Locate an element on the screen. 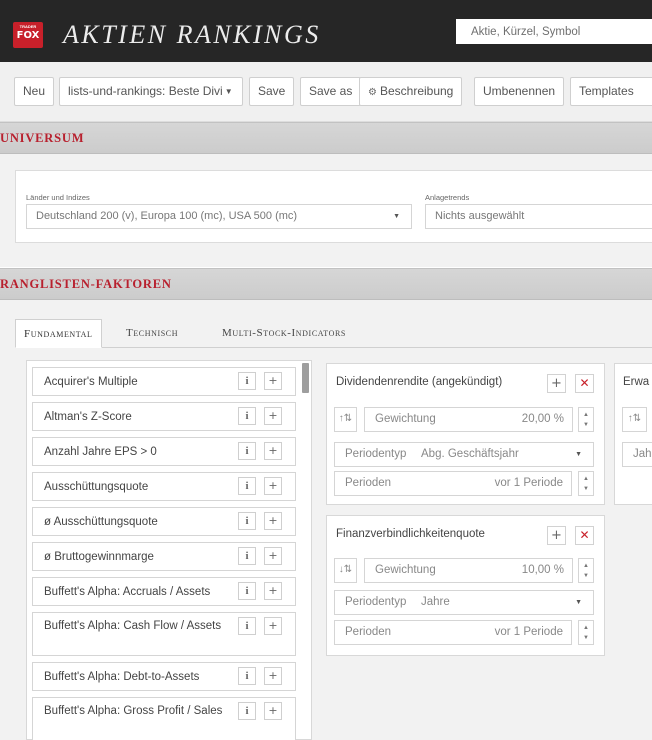 The width and height of the screenshot is (652, 740). factor-label: ø Ausschüttungsquote is located at coordinates (101, 522).